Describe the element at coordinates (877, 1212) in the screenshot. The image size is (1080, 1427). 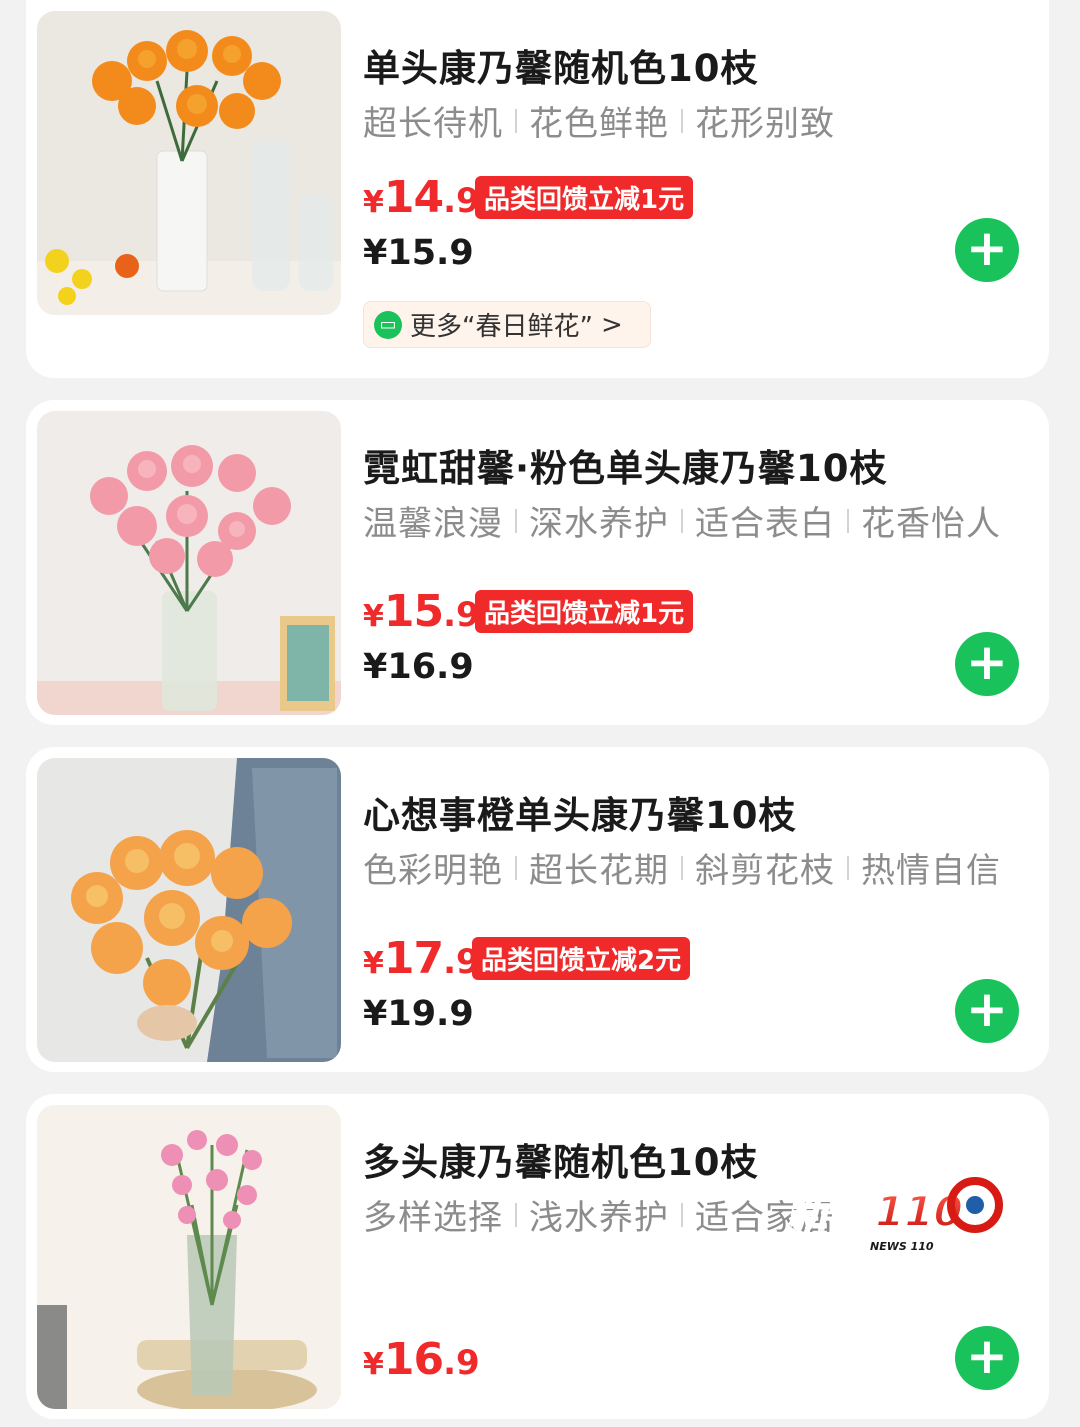
I see `watermark-text: 新闻110` at that location.